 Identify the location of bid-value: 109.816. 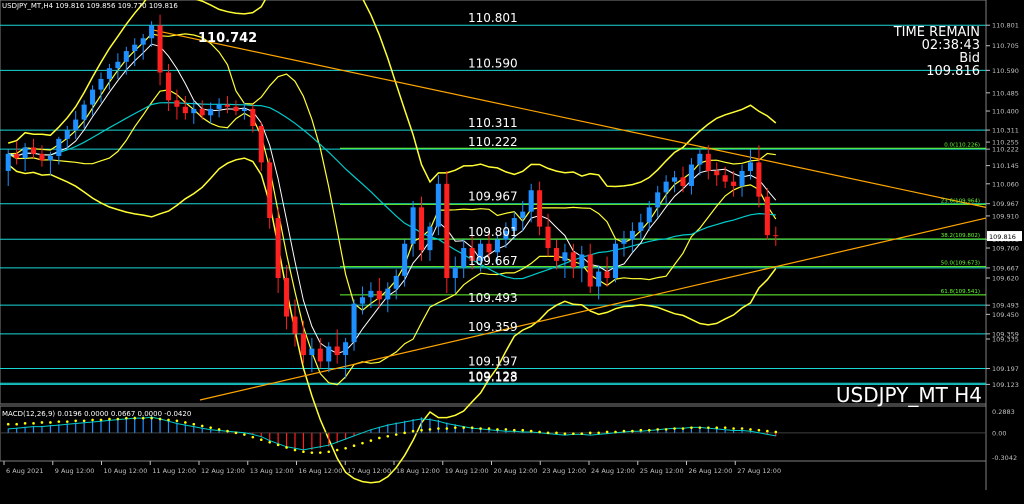
(953, 71).